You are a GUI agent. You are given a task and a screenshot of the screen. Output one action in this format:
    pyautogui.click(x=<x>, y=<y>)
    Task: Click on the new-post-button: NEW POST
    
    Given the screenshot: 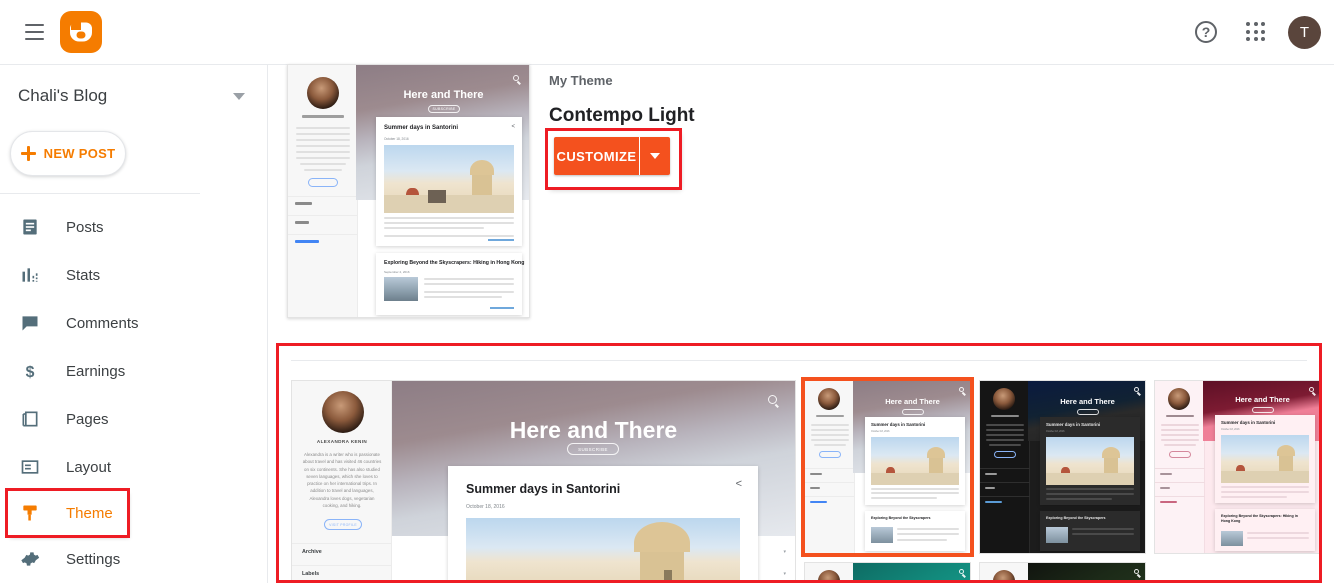 What is the action you would take?
    pyautogui.click(x=68, y=153)
    